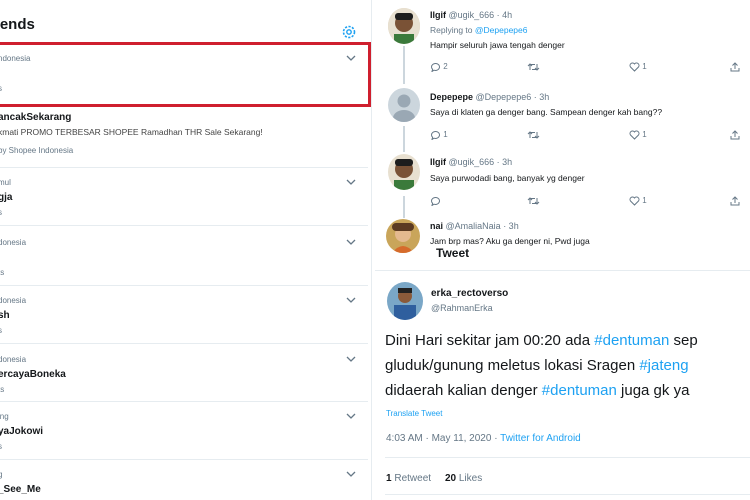 This screenshot has height=500, width=750. What do you see at coordinates (349, 32) in the screenshot?
I see `gear-icon` at bounding box center [349, 32].